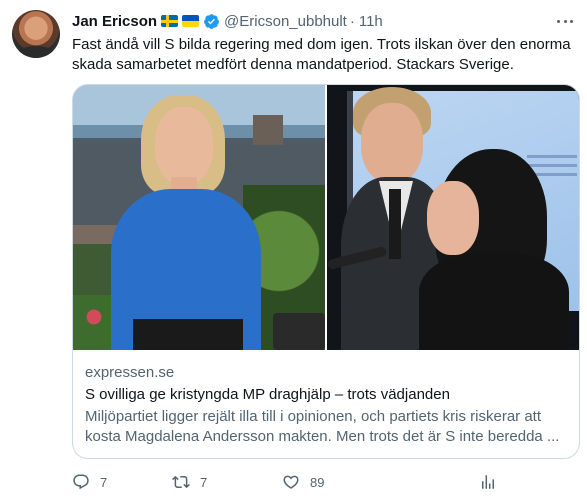  I want to click on like-icon, so click(291, 482).